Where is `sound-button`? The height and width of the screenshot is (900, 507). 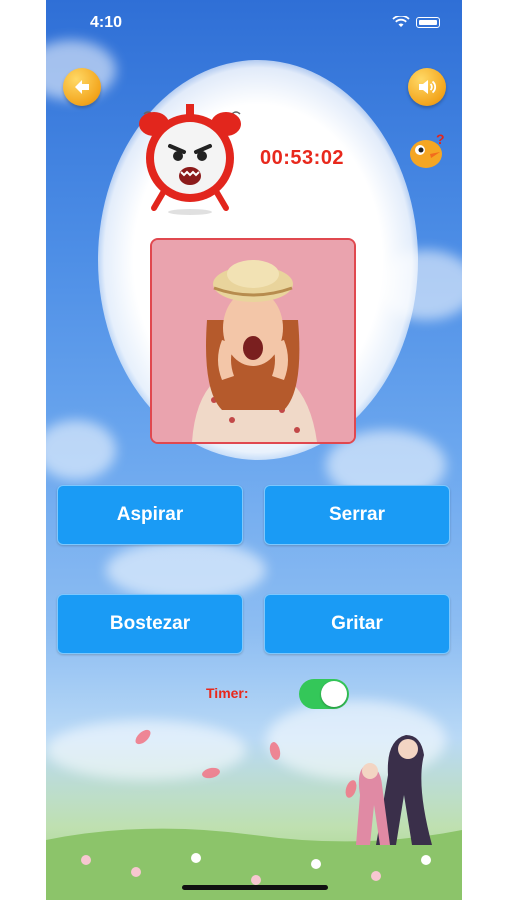
sound-button is located at coordinates (427, 87).